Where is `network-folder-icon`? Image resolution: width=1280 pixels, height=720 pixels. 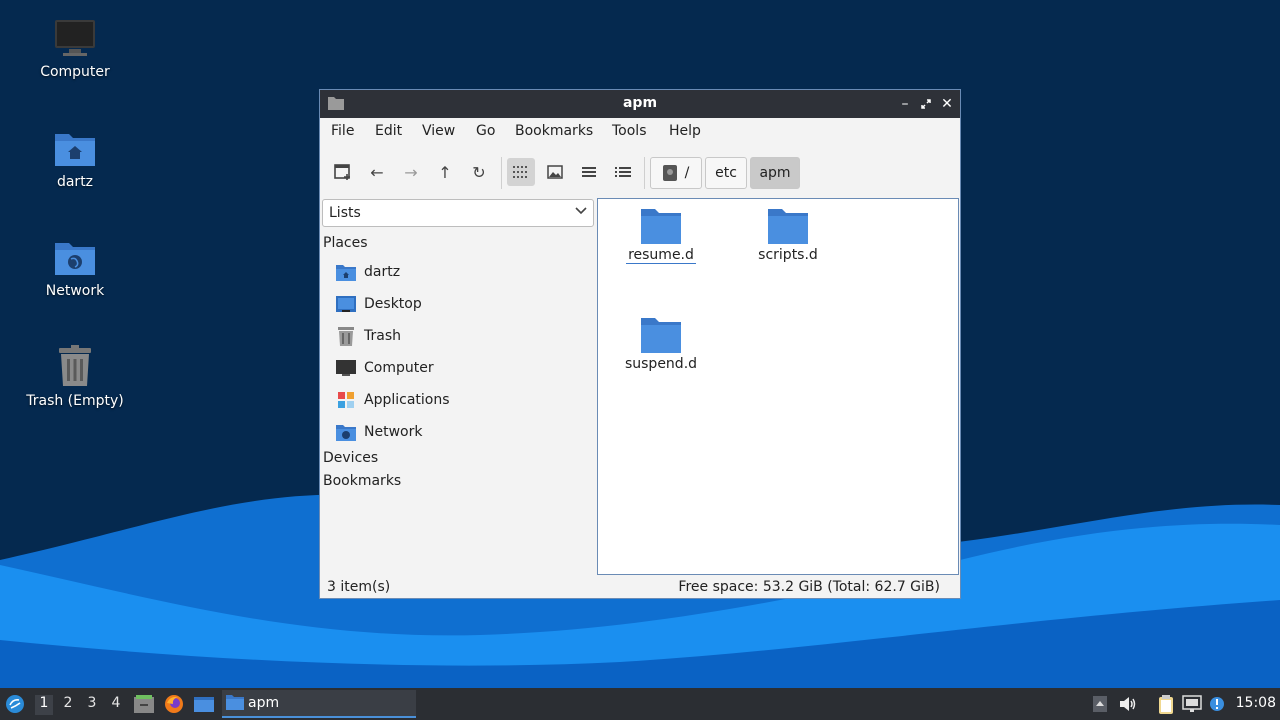
network-folder-icon is located at coordinates (346, 433).